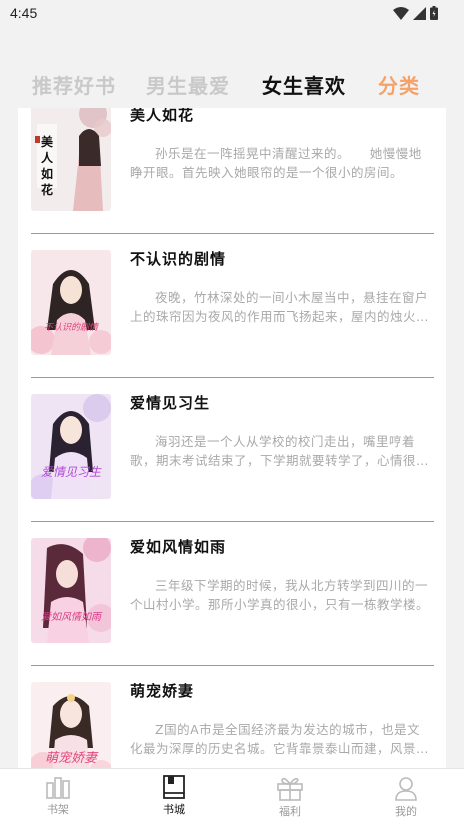  What do you see at coordinates (419, 13) in the screenshot?
I see `signal-icon` at bounding box center [419, 13].